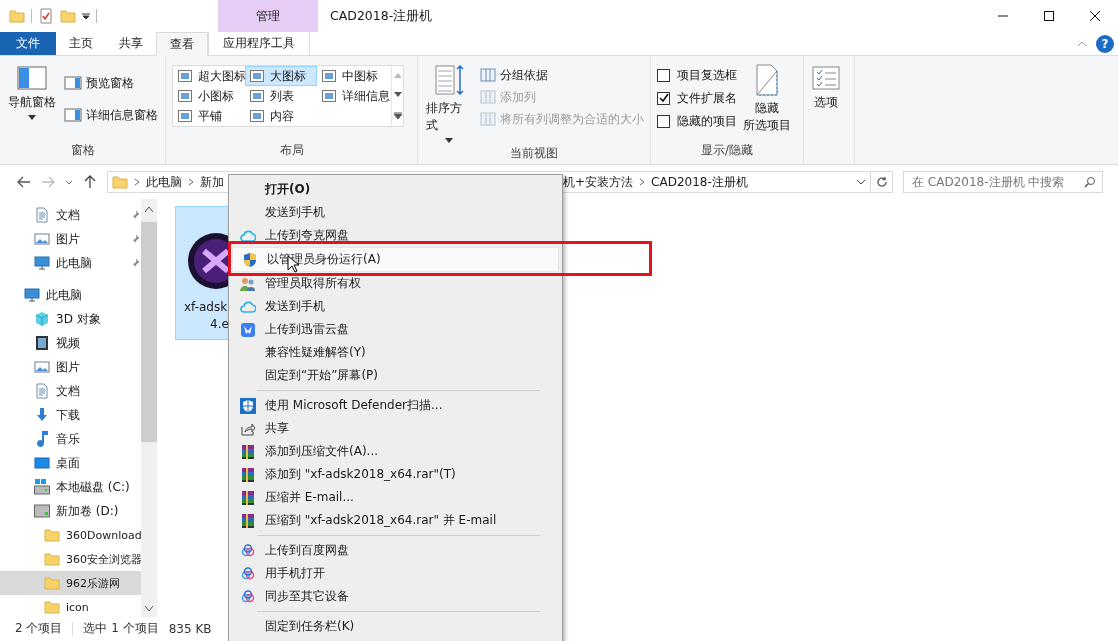  Describe the element at coordinates (149, 408) in the screenshot. I see `scrollbar` at that location.